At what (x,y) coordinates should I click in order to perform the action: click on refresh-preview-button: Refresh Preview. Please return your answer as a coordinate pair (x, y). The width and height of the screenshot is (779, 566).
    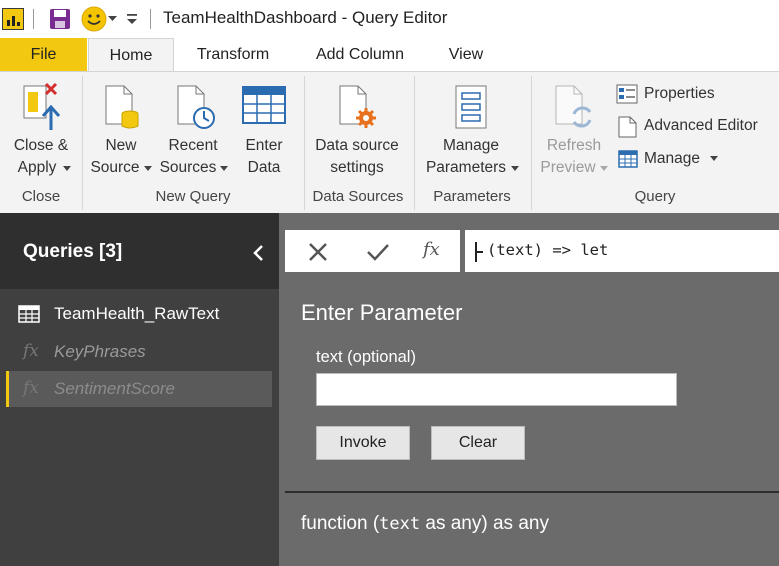
    Looking at the image, I should click on (574, 132).